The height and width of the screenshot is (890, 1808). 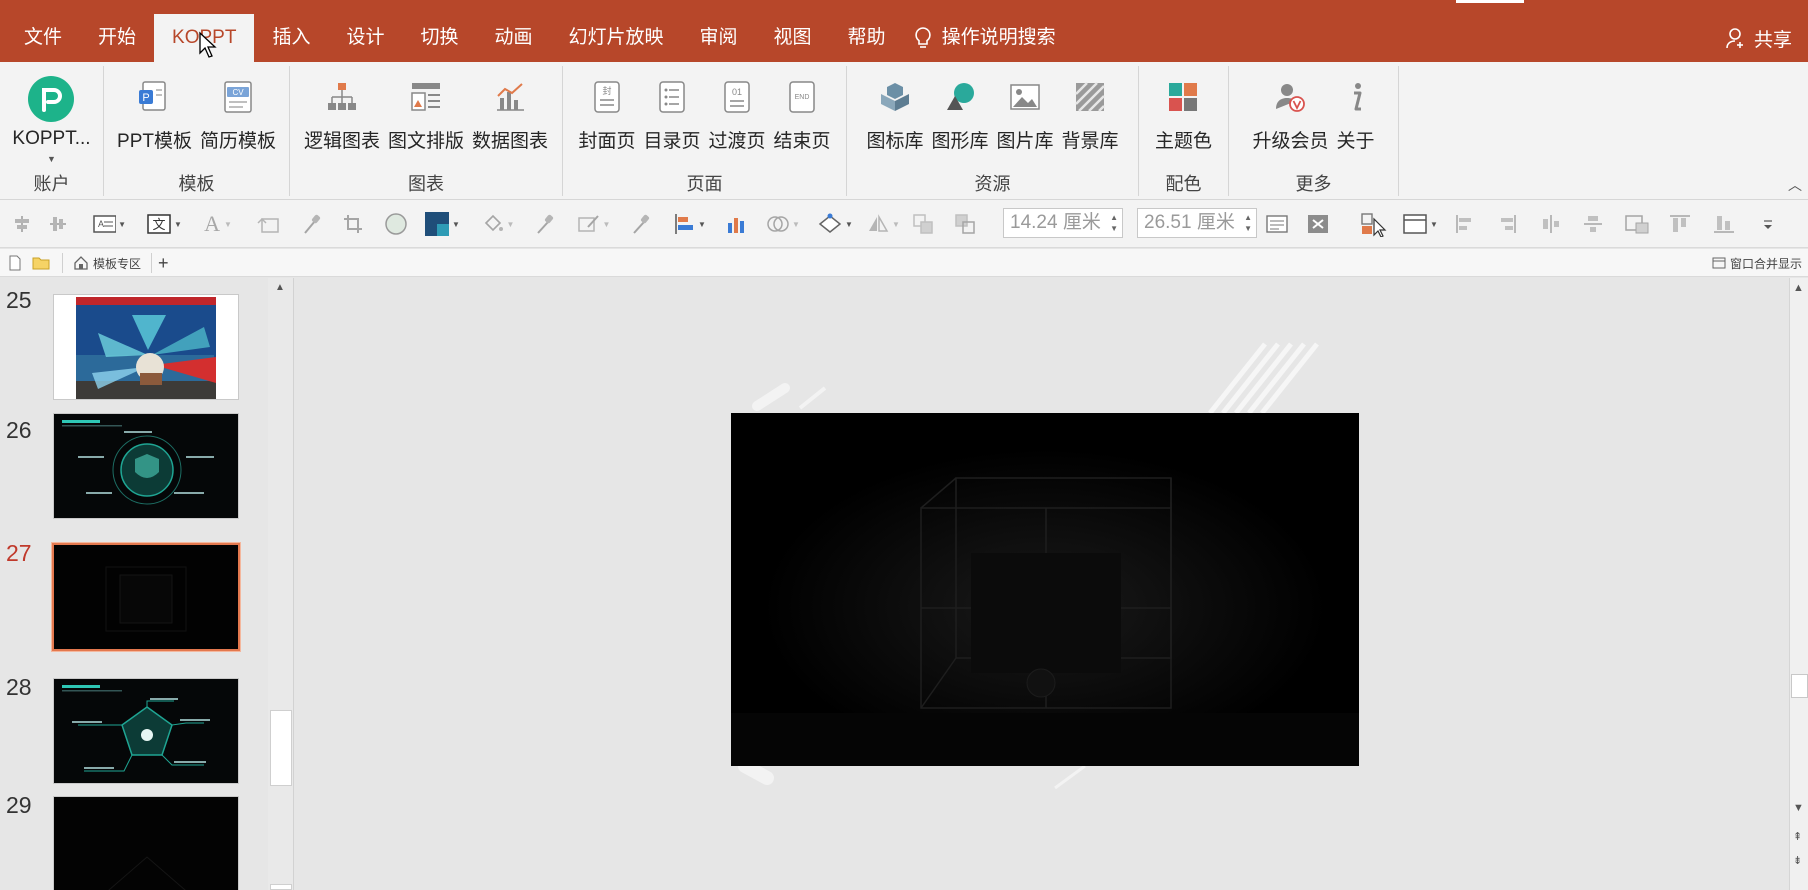 I want to click on open-folder-icon, so click(x=41, y=263).